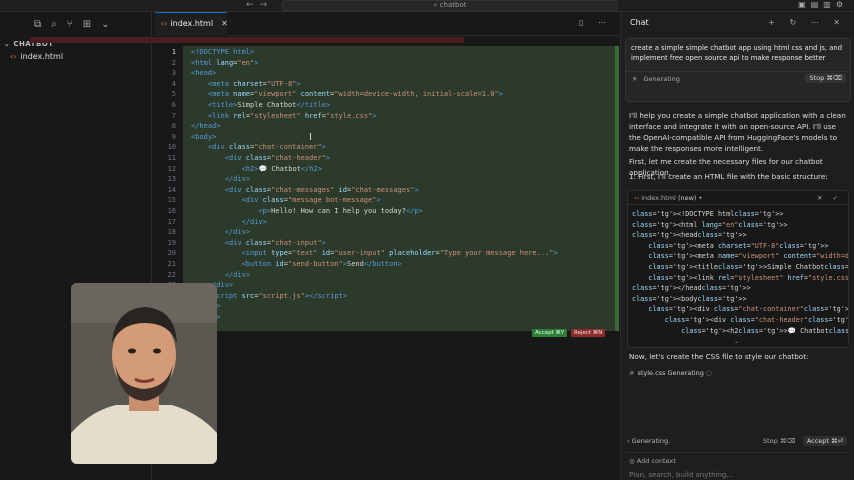  Describe the element at coordinates (779, 441) in the screenshot. I see `footer-stop-button: Stop ⌘⌫` at that location.